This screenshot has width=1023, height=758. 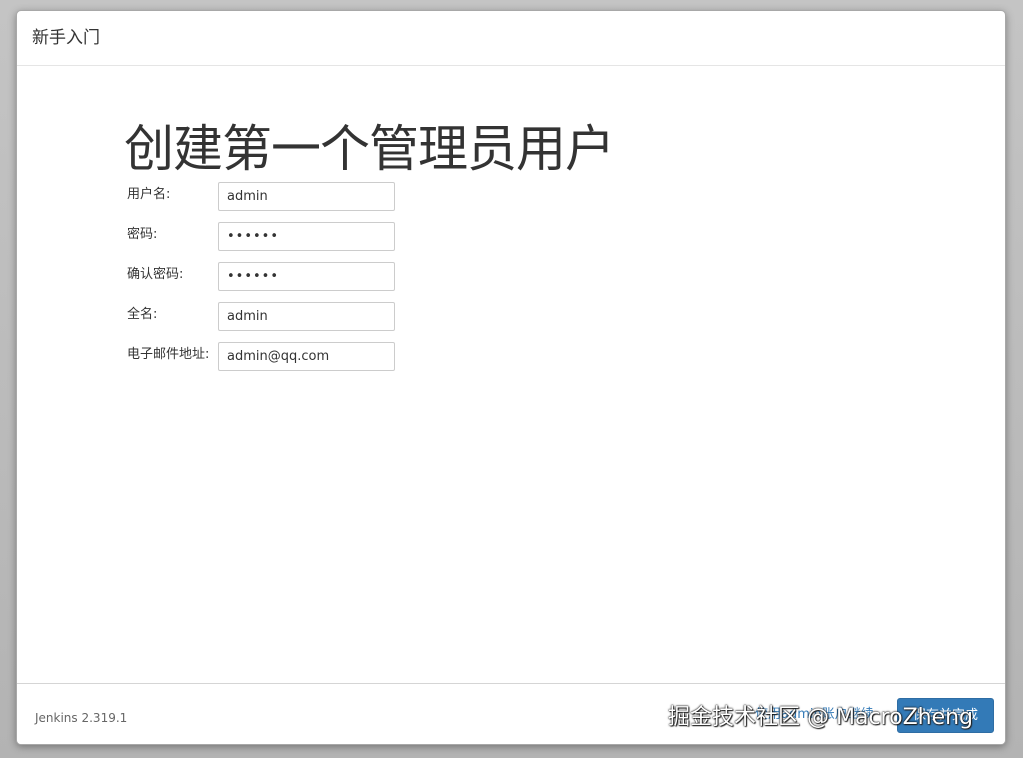 I want to click on password-label: 密码:, so click(x=142, y=234).